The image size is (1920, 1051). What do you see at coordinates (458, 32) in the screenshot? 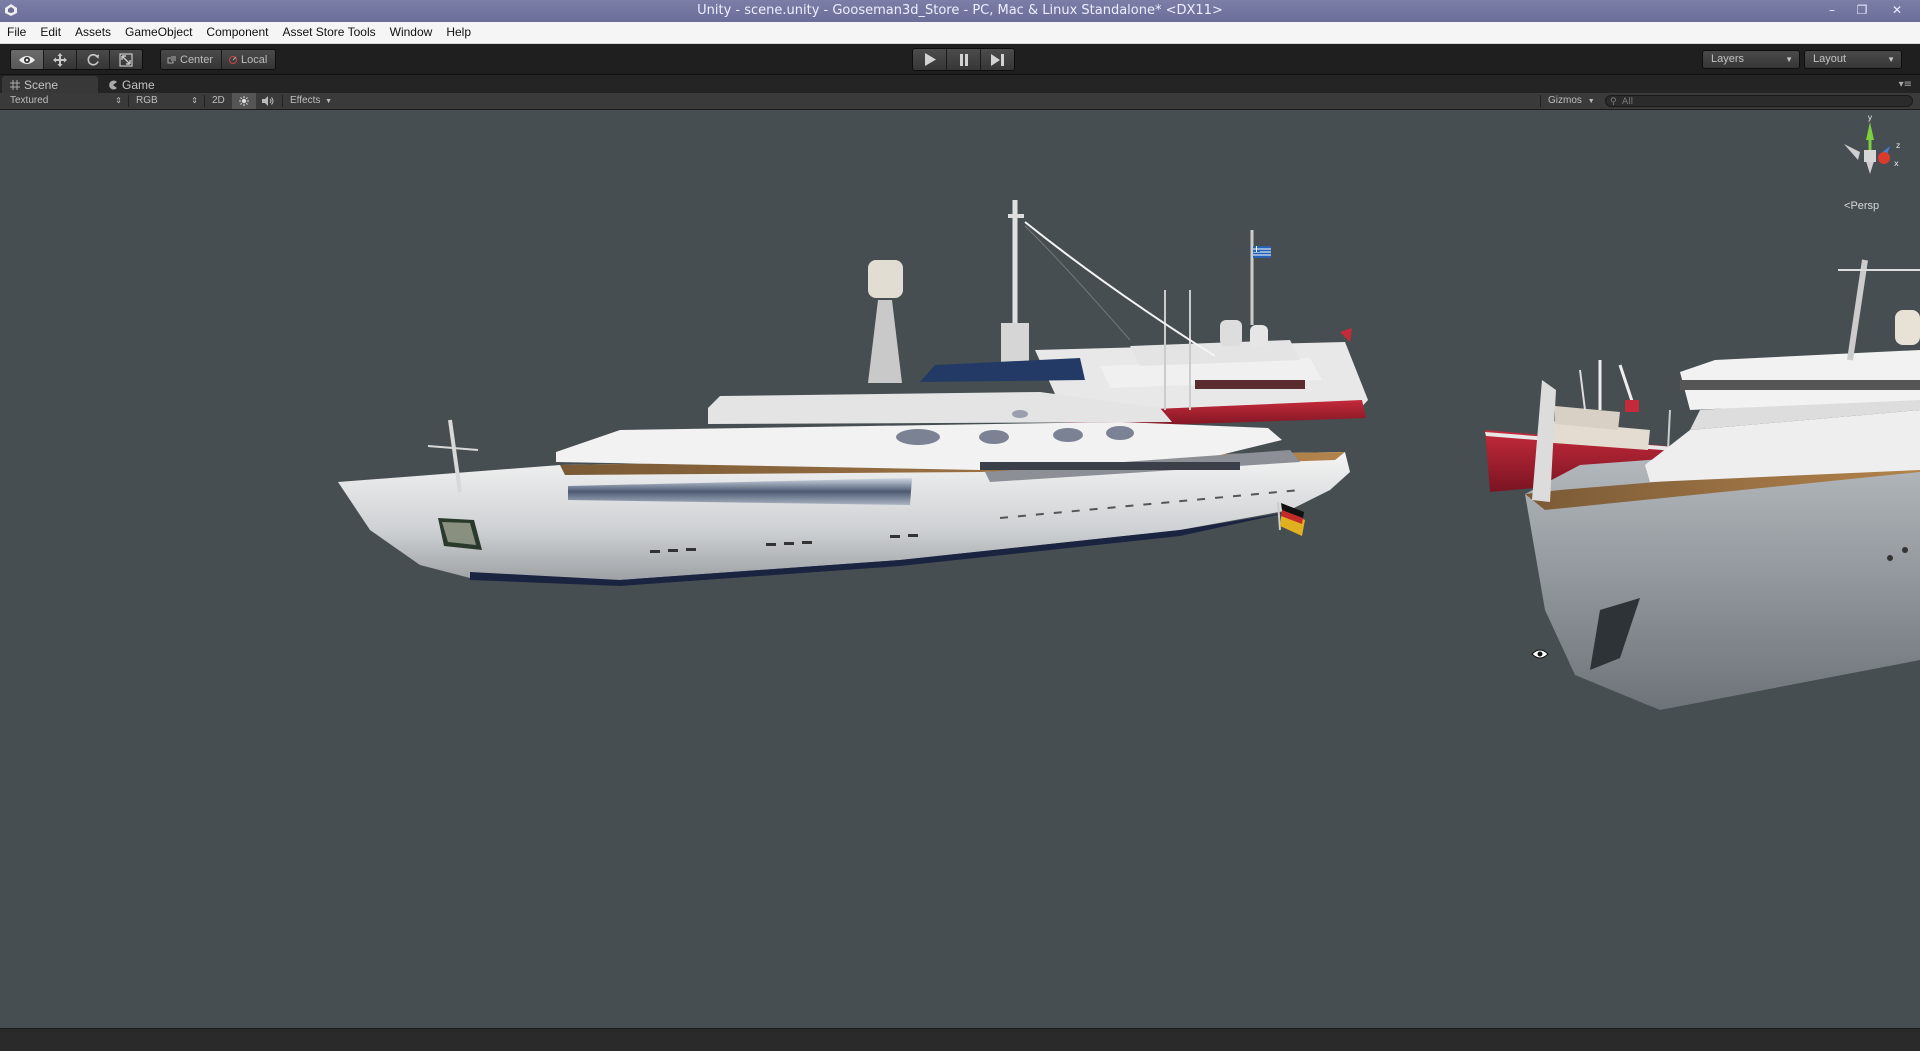
I see `menu-help: Help` at bounding box center [458, 32].